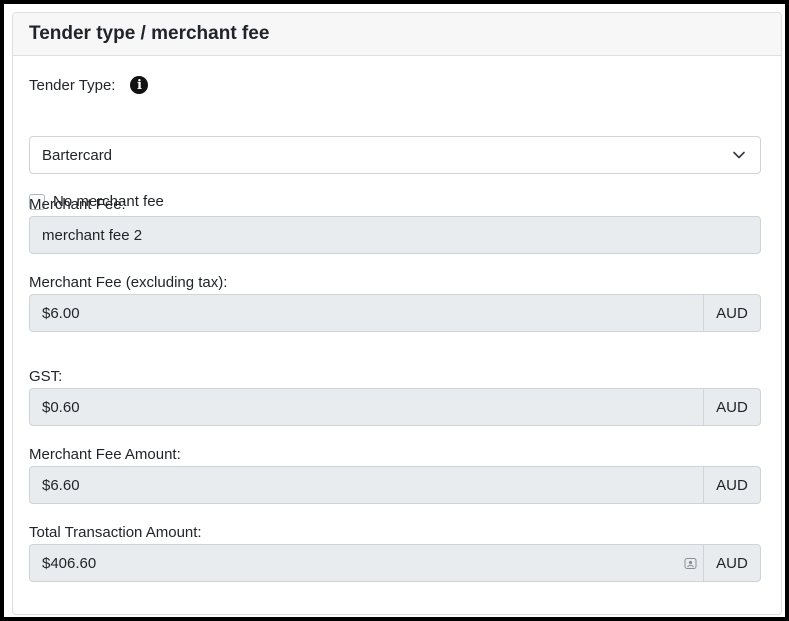 The height and width of the screenshot is (621, 789). Describe the element at coordinates (139, 85) in the screenshot. I see `info-circle-icon: i` at that location.